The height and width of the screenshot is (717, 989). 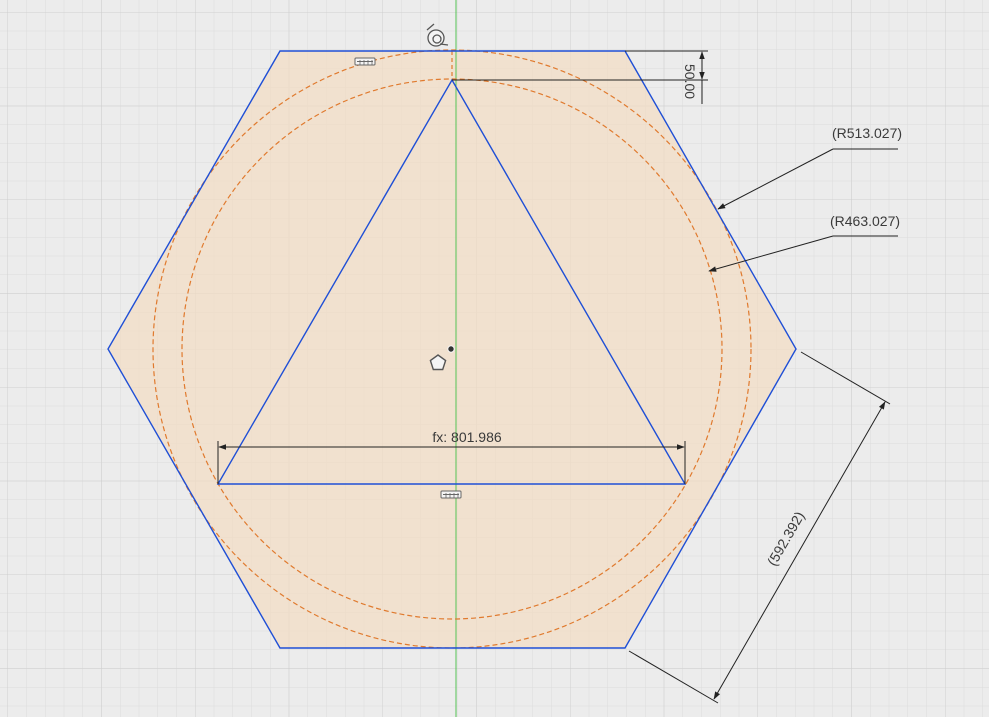 What do you see at coordinates (451, 349) in the screenshot?
I see `center-point` at bounding box center [451, 349].